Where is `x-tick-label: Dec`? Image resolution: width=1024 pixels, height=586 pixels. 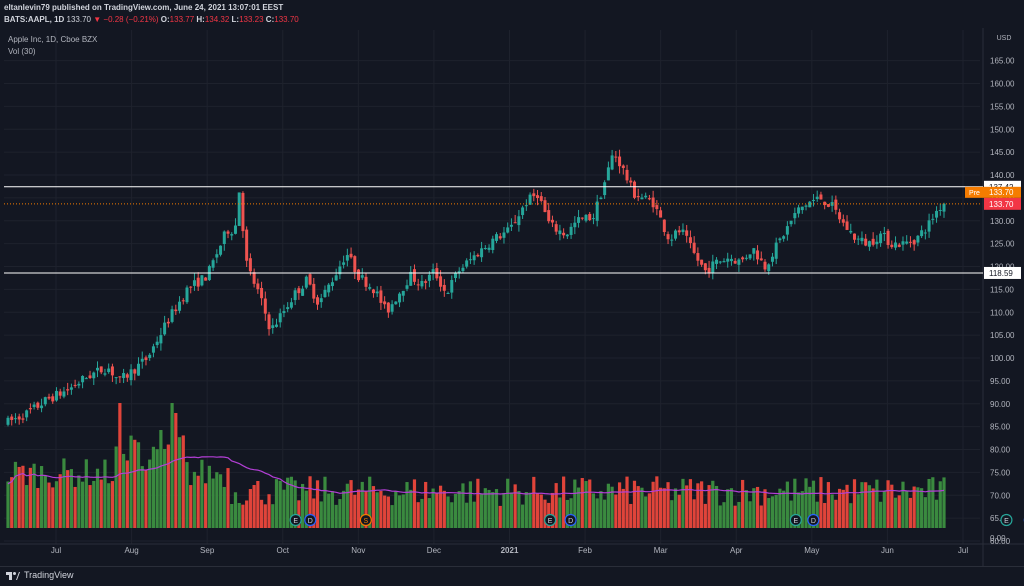
x-tick-label: Dec is located at coordinates (434, 550).